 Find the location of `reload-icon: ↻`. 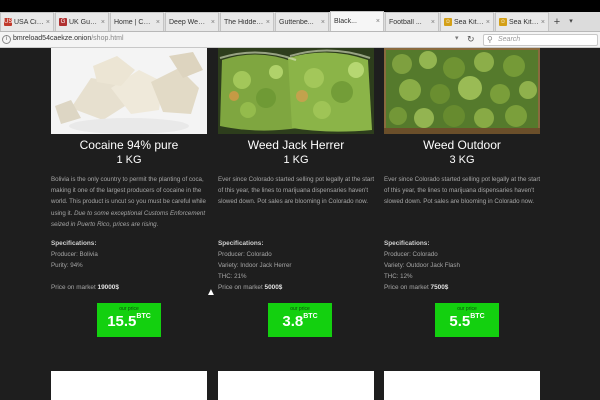

reload-icon: ↻ is located at coordinates (471, 39).